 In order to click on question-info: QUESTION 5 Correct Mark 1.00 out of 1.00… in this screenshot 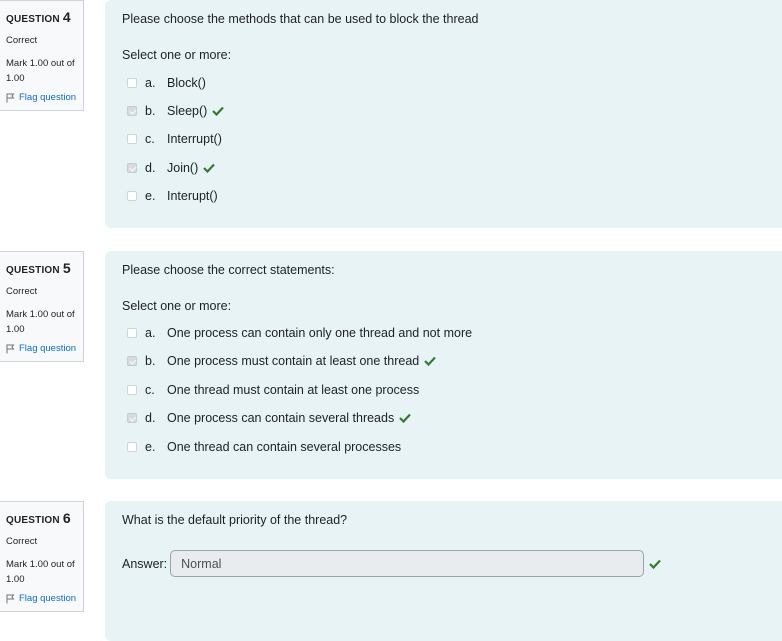, I will do `click(42, 306)`.